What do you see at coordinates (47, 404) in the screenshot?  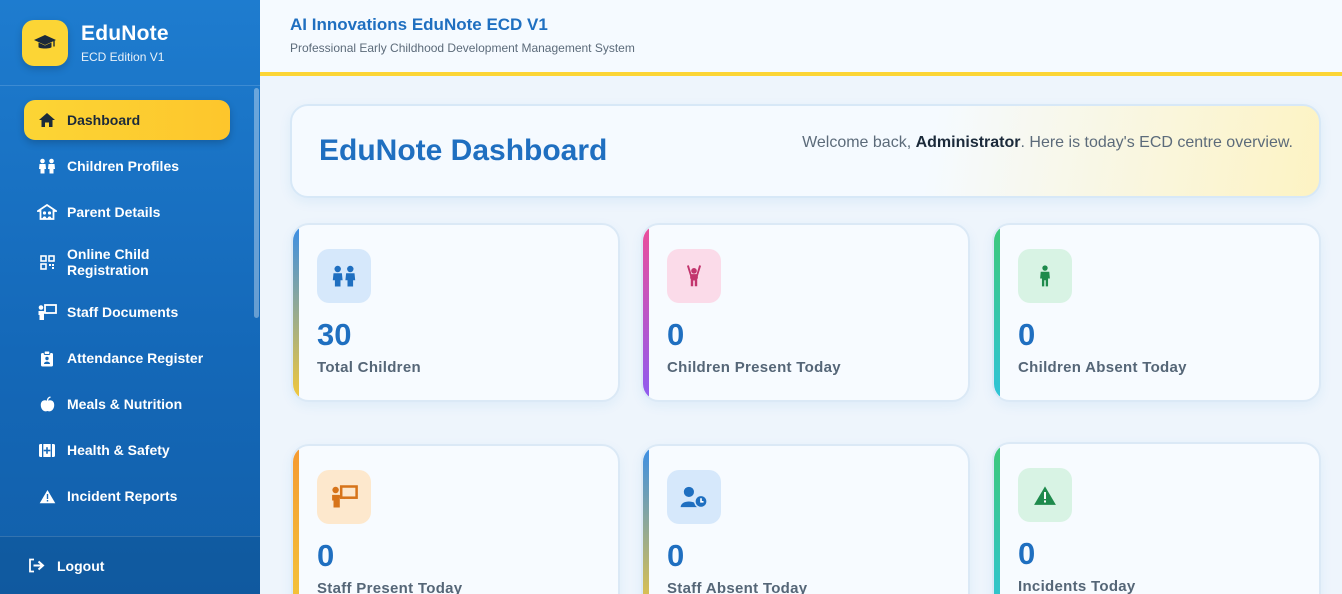 I see `apple-icon` at bounding box center [47, 404].